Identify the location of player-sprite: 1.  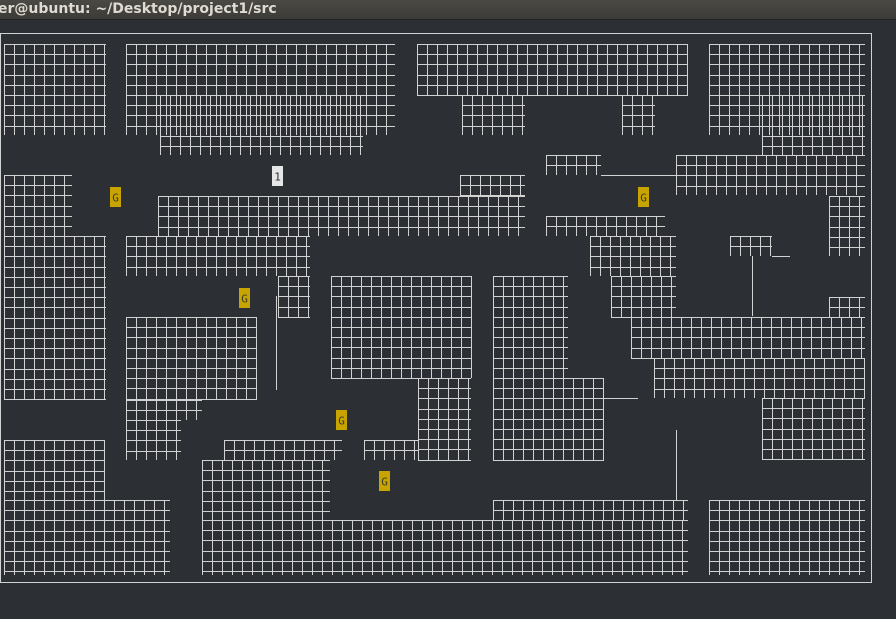
(277, 176).